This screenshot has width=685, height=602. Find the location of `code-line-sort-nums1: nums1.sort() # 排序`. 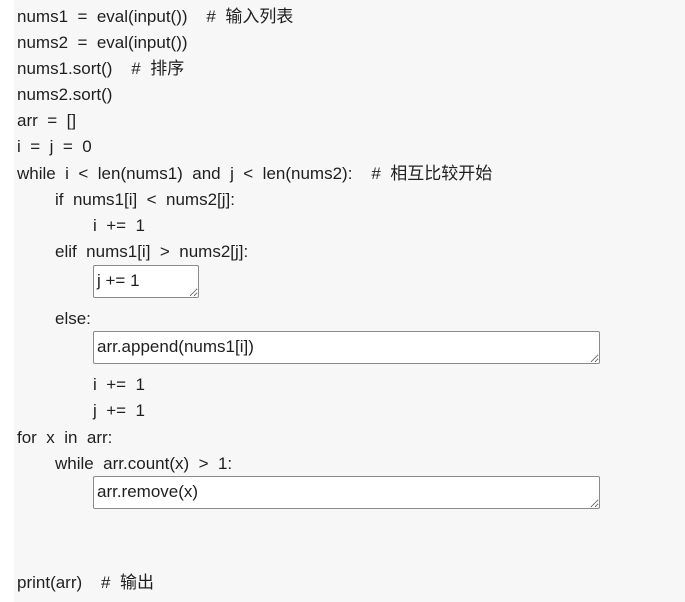

code-line-sort-nums1: nums1.sort() # 排序 is located at coordinates (101, 68).